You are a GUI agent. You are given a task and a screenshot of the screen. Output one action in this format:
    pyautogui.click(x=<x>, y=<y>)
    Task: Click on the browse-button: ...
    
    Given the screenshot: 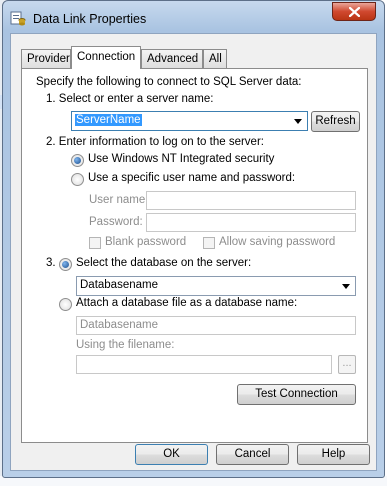 What is the action you would take?
    pyautogui.click(x=347, y=364)
    